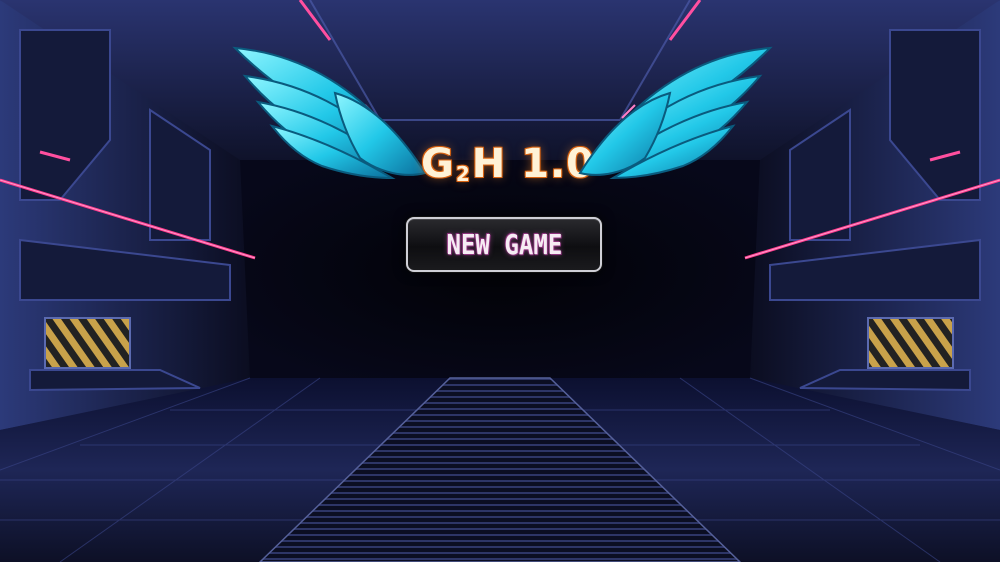  What do you see at coordinates (675, 113) in the screenshot?
I see `right-wing-icon` at bounding box center [675, 113].